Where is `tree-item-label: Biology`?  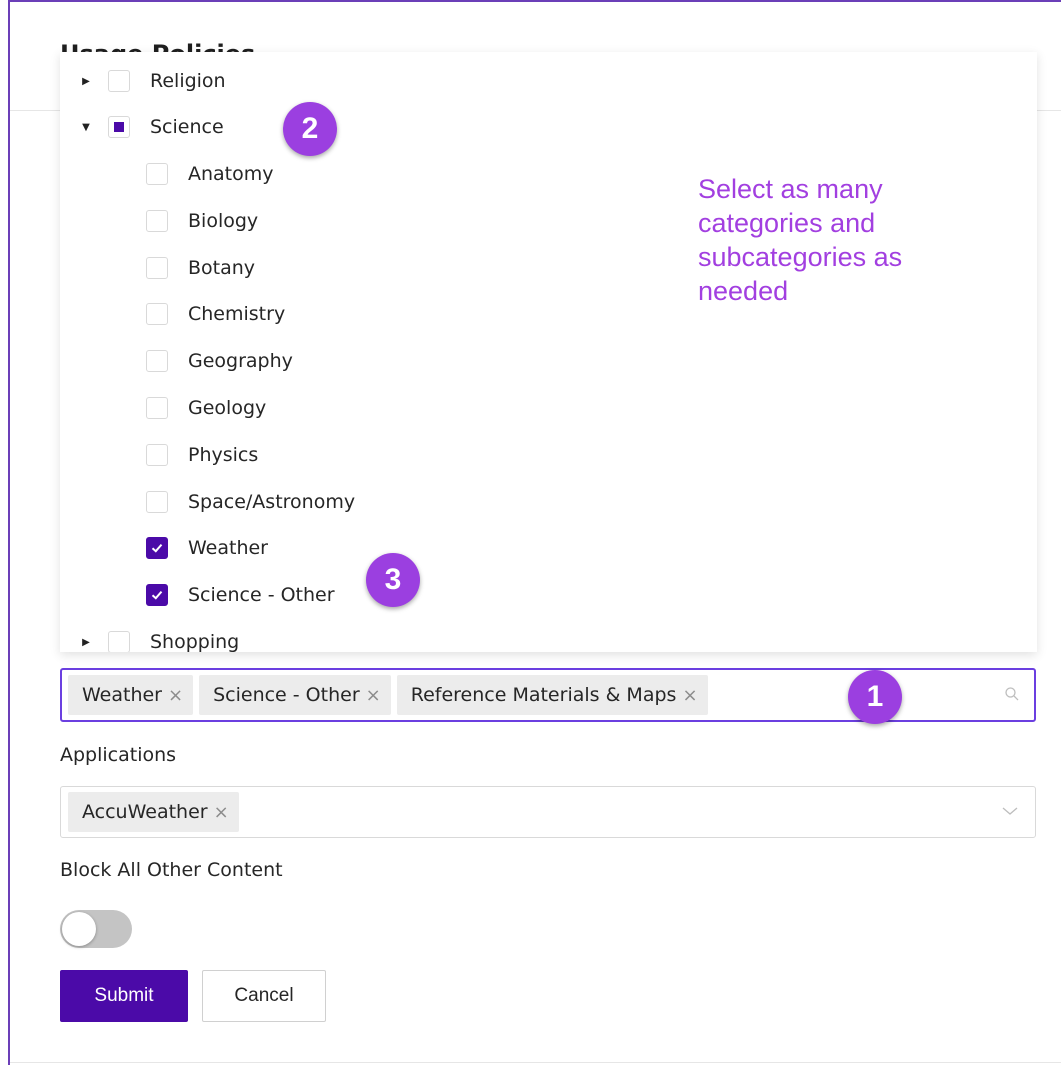 tree-item-label: Biology is located at coordinates (223, 221).